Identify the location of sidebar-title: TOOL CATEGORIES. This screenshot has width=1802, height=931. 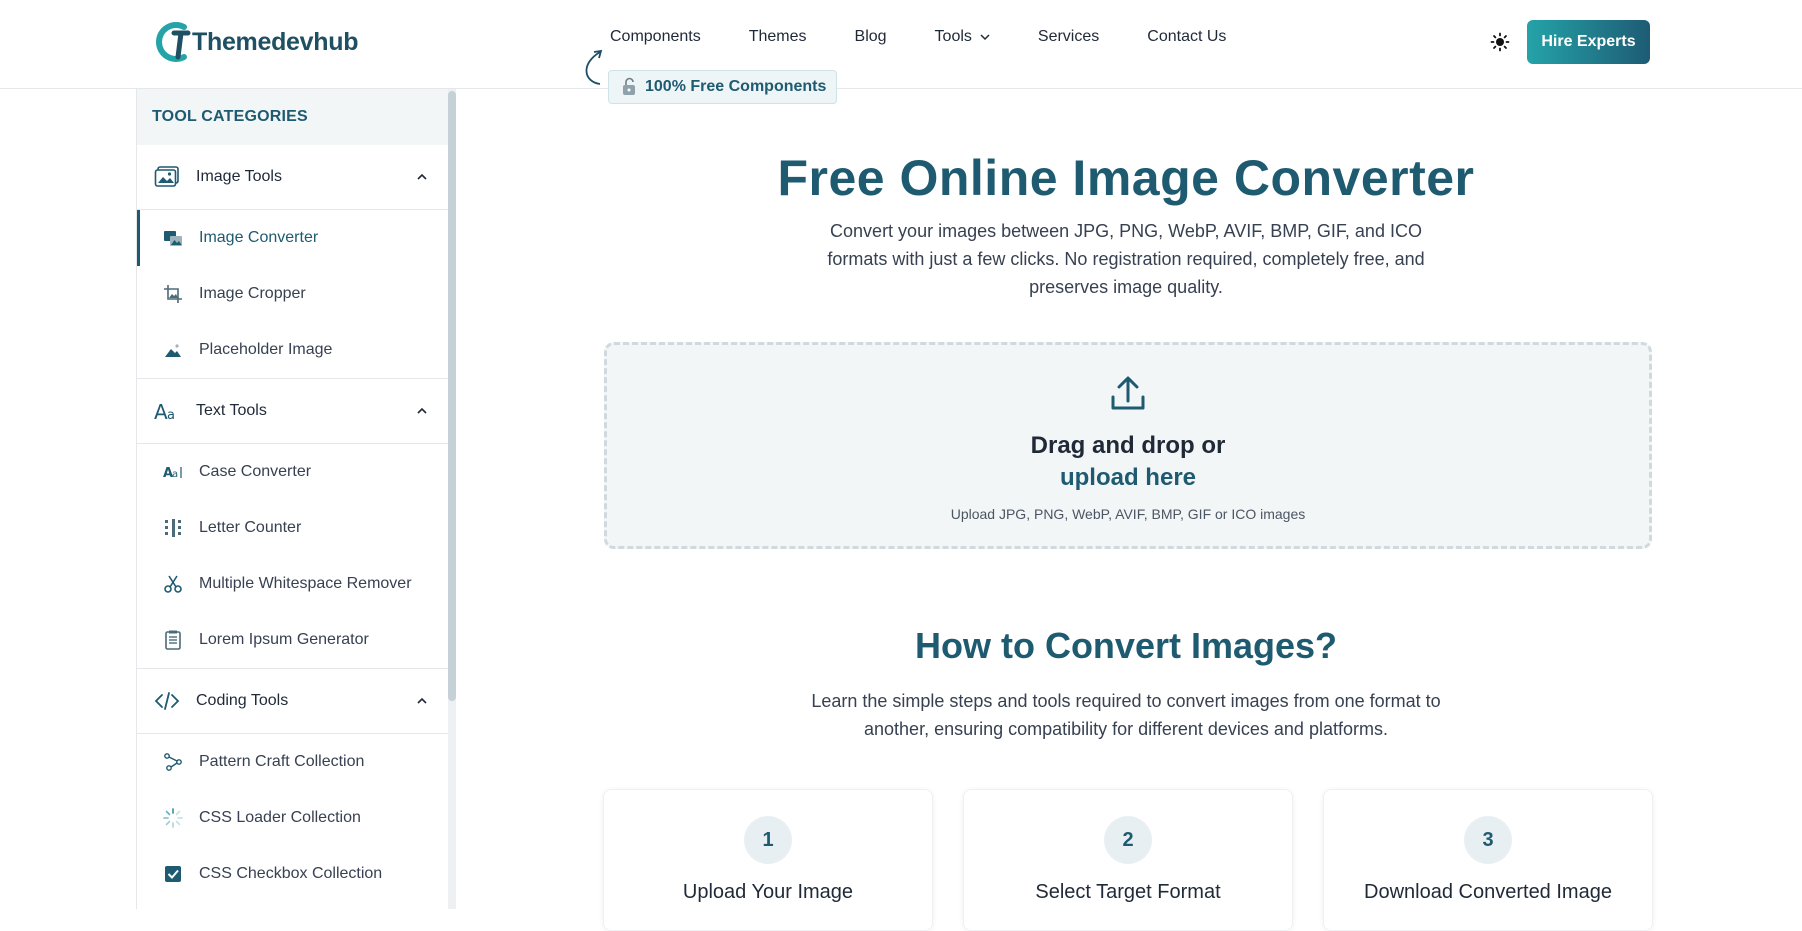
(293, 117).